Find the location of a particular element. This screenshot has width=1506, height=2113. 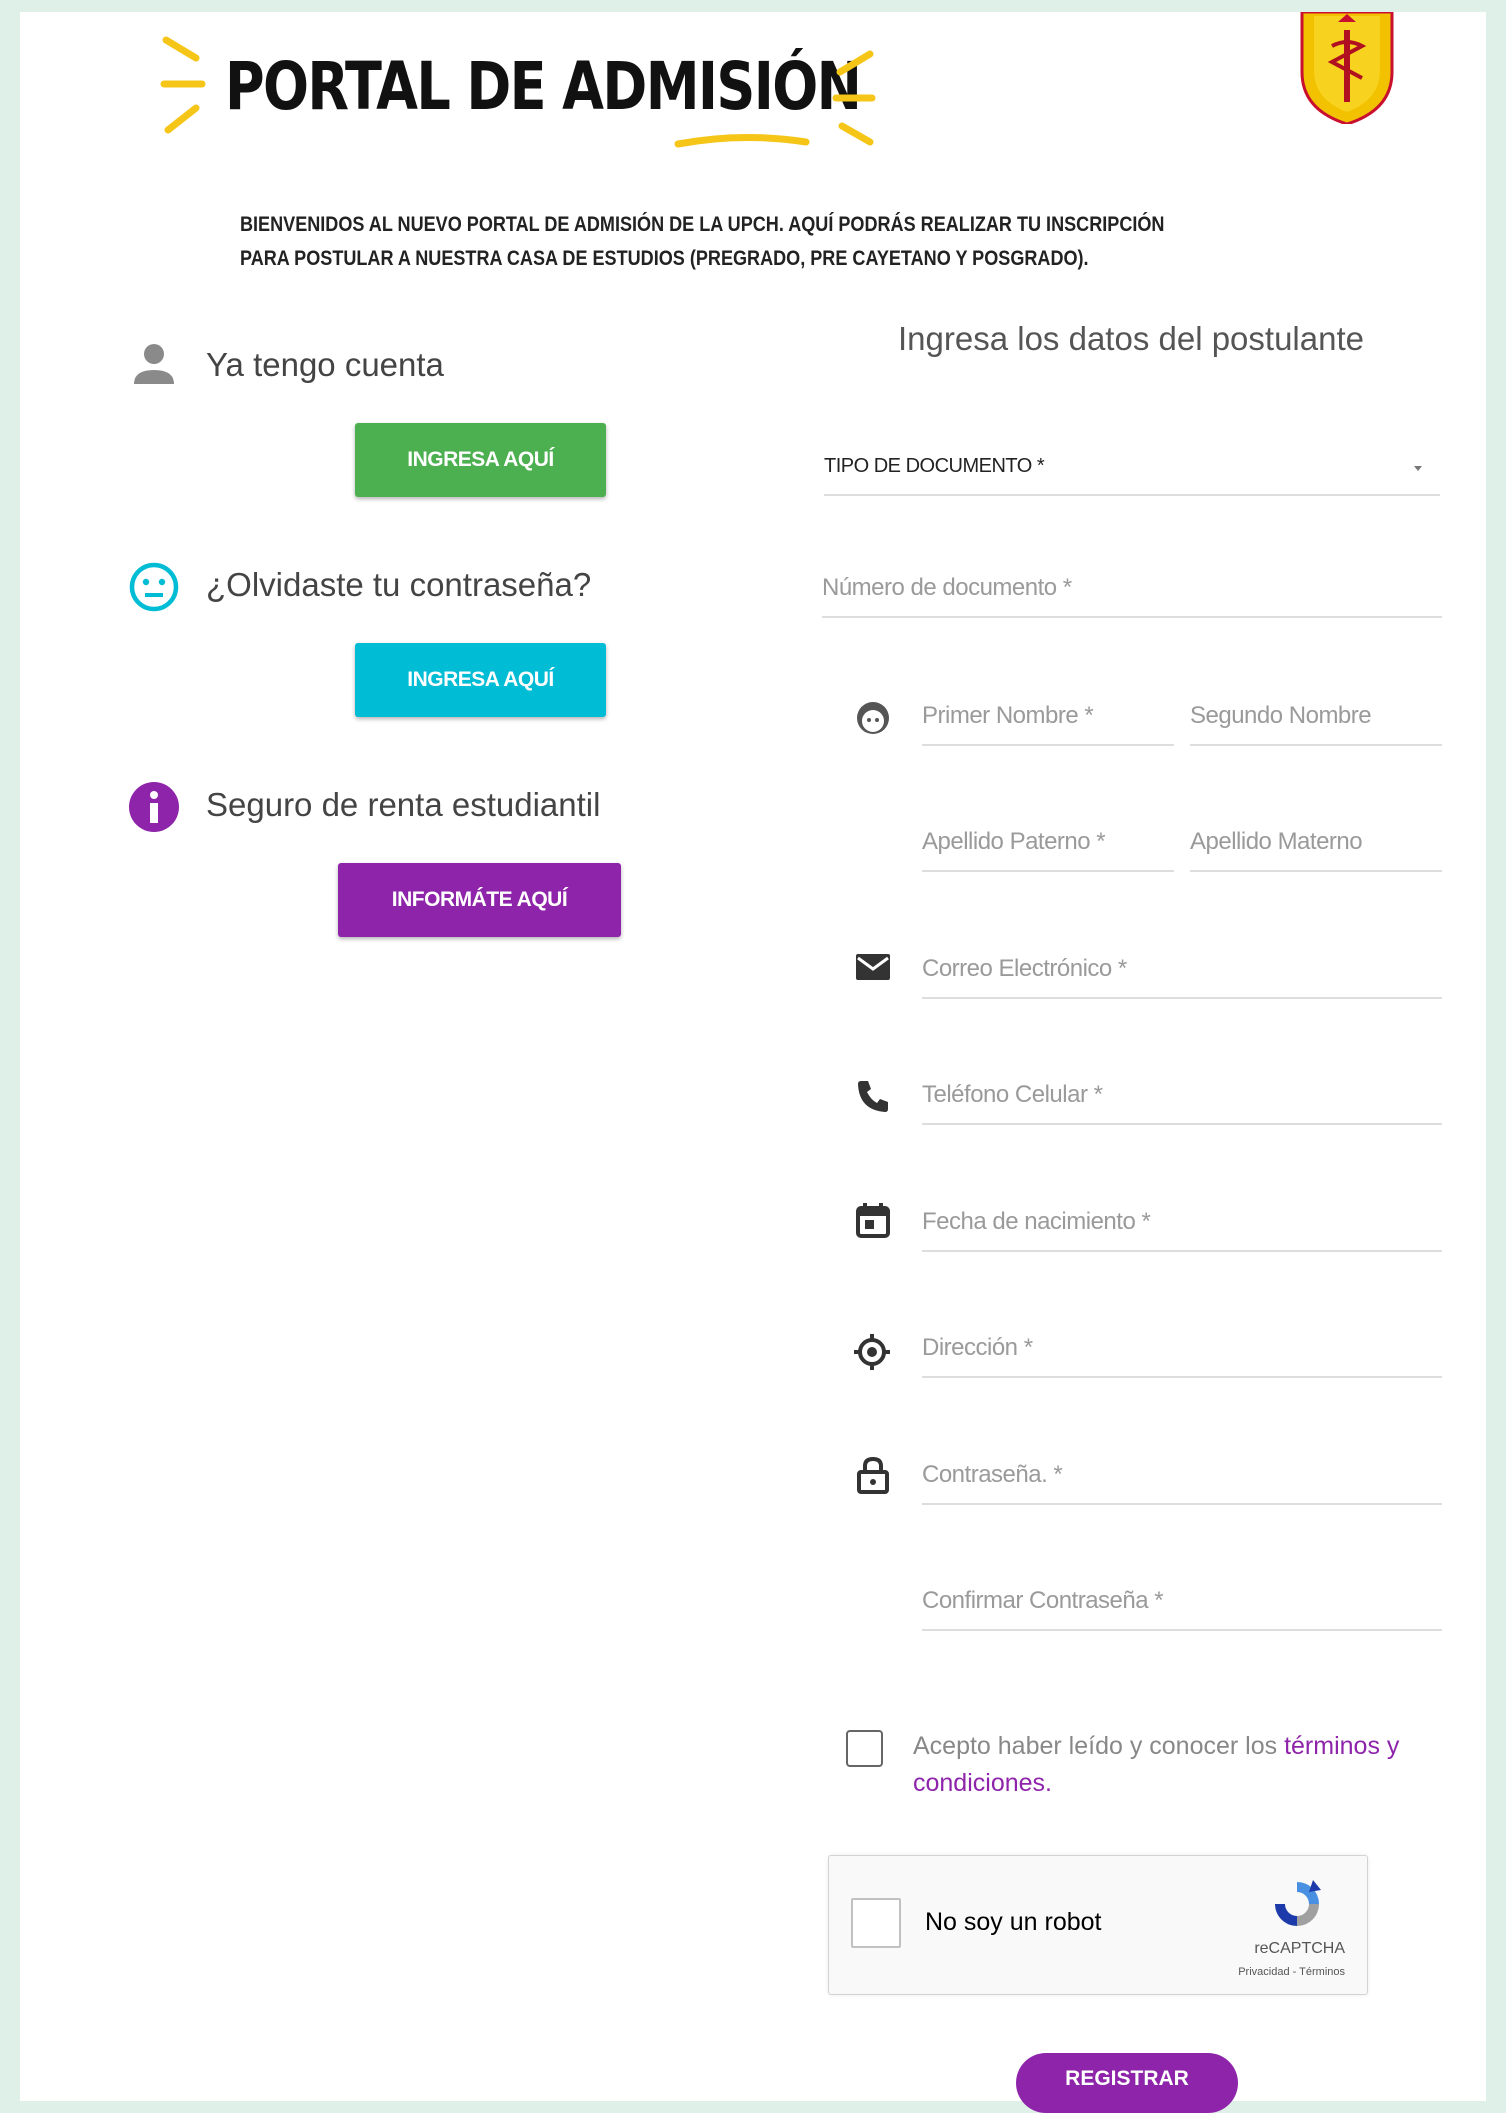

email-placeholder: Correo Electrónico * is located at coordinates (1024, 968).